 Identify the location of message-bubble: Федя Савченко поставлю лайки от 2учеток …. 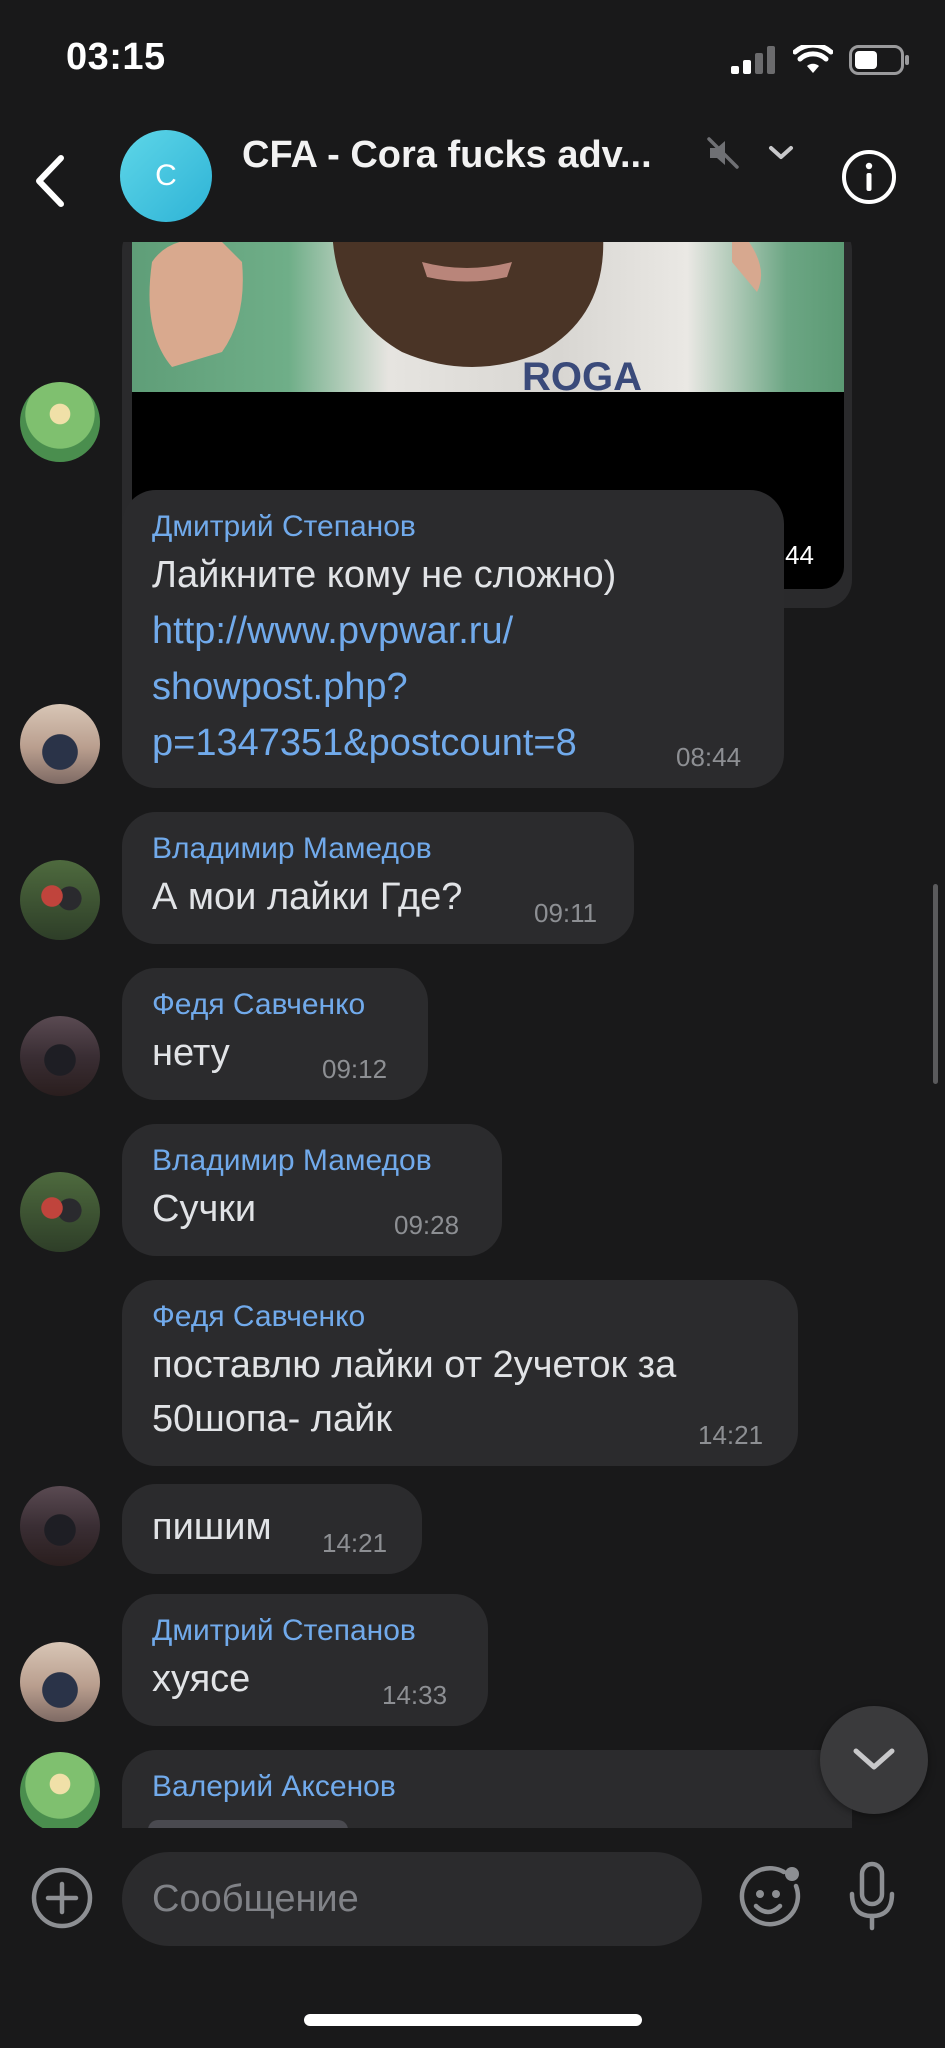
(460, 1373).